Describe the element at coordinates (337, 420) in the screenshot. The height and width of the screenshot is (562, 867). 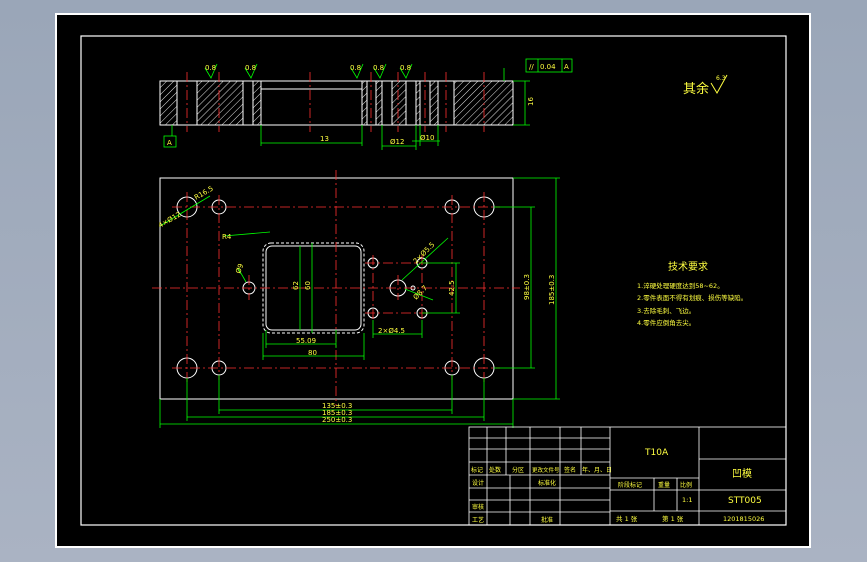
I see `dim-bottom-3: 250±0.3` at that location.